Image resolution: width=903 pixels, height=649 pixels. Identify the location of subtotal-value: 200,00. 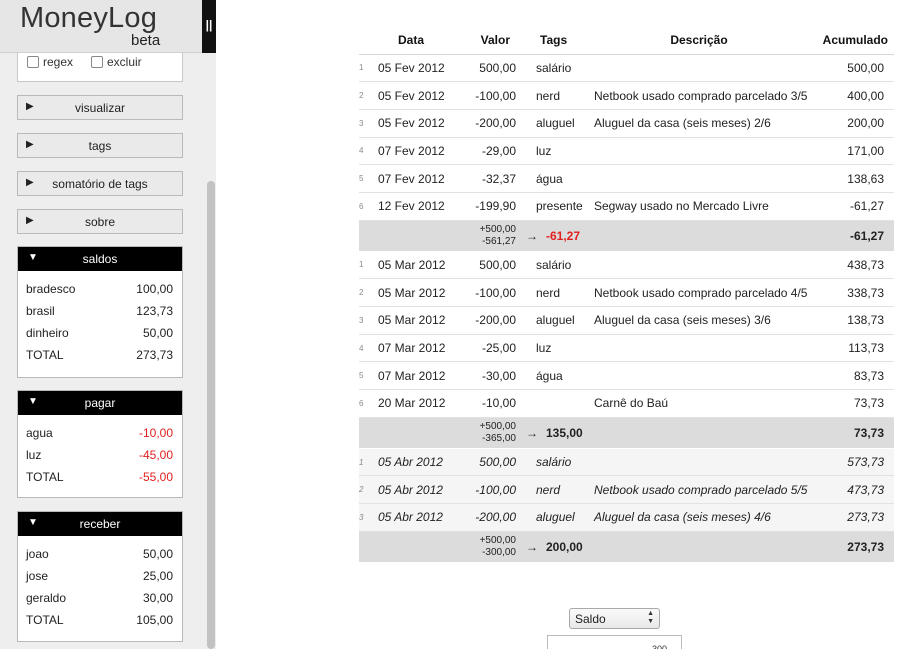
(564, 546).